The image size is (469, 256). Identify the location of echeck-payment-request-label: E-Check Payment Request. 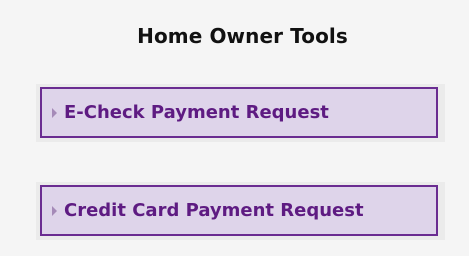
(196, 112).